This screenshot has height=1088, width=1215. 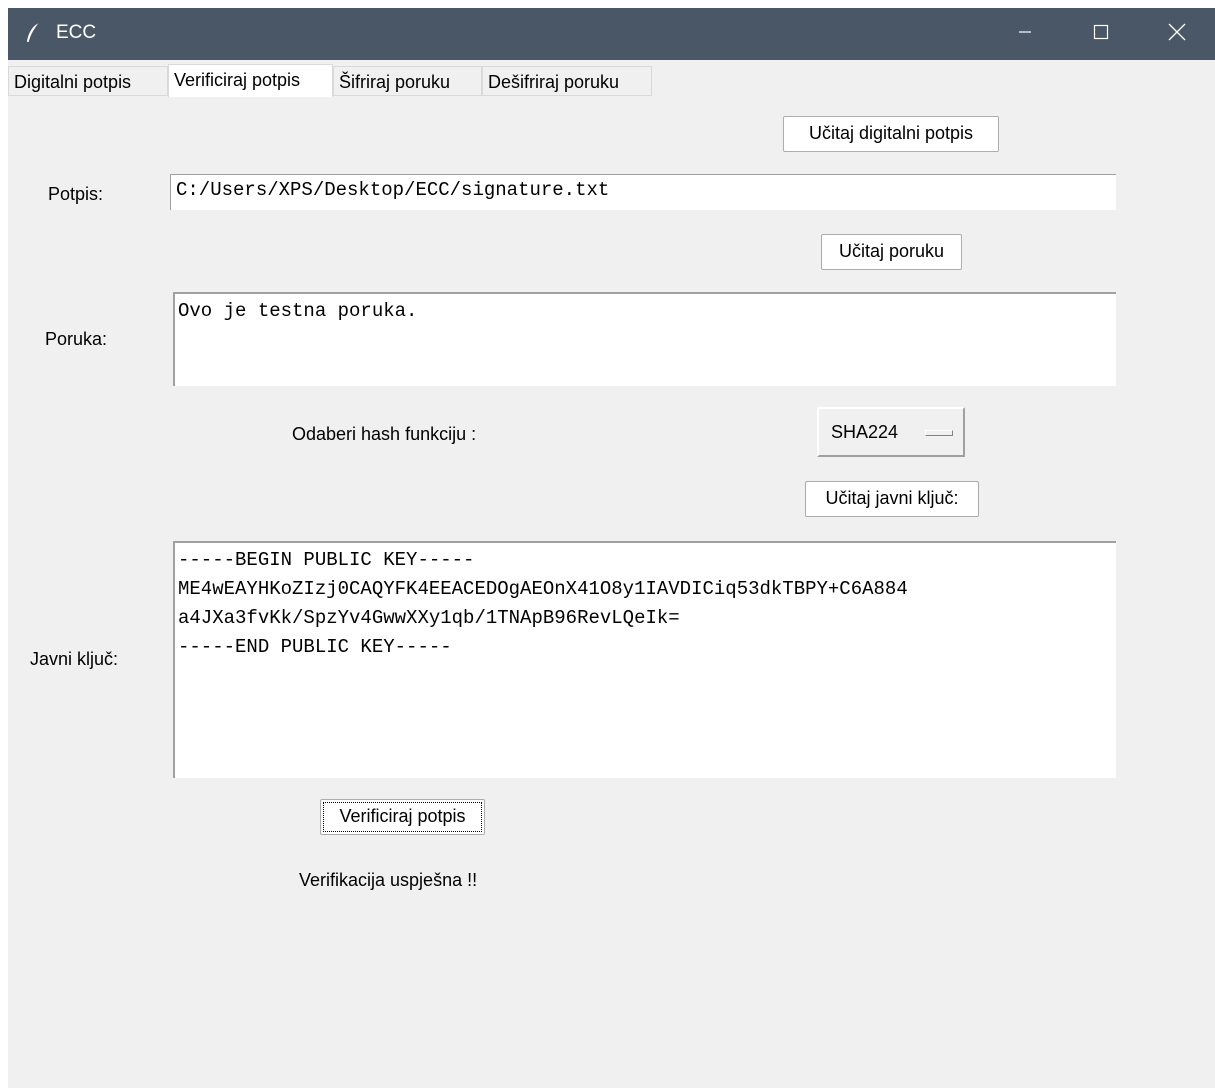 I want to click on load-public-key-button: Učitaj javni ključ:, so click(x=892, y=499).